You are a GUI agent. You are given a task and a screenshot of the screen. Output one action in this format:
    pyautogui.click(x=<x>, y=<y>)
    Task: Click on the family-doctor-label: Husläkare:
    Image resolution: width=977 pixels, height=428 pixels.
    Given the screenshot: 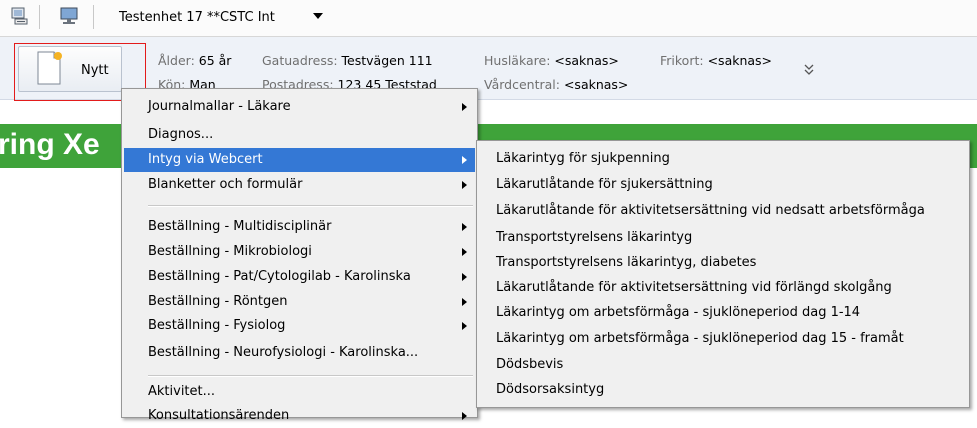 What is the action you would take?
    pyautogui.click(x=517, y=60)
    